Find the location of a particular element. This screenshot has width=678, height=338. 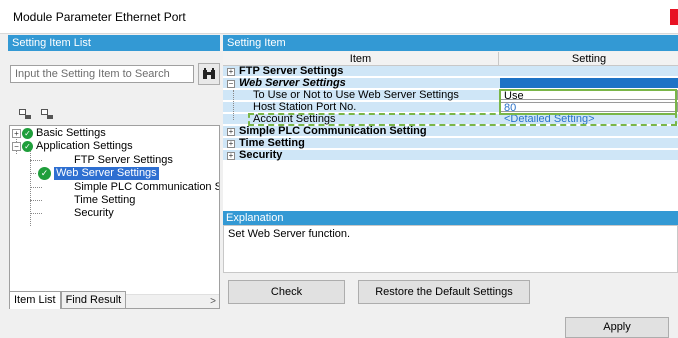

tab-find-result: Find Result is located at coordinates (93, 300).